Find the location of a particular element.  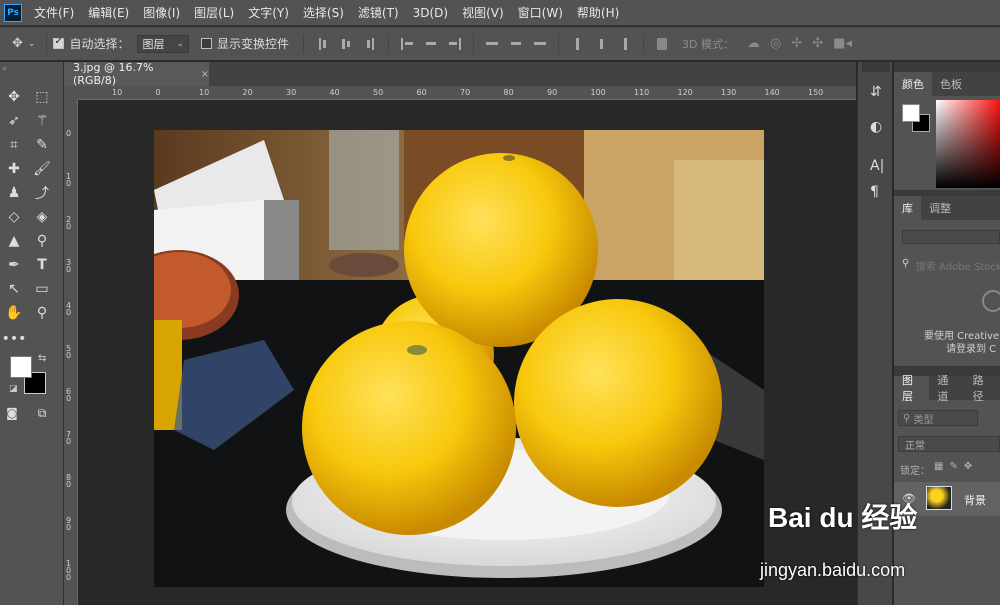

rectangle-tool-icon: ▭ is located at coordinates (42, 289).